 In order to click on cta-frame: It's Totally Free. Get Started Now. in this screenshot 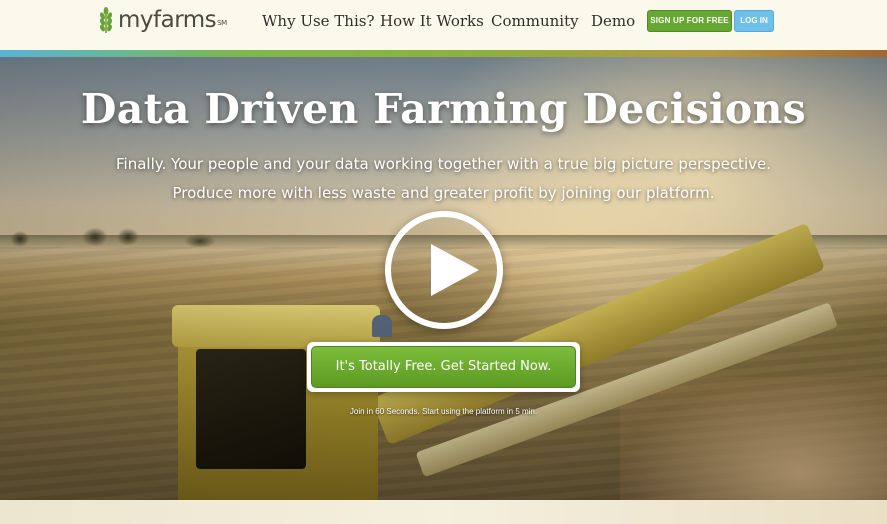, I will do `click(443, 367)`.